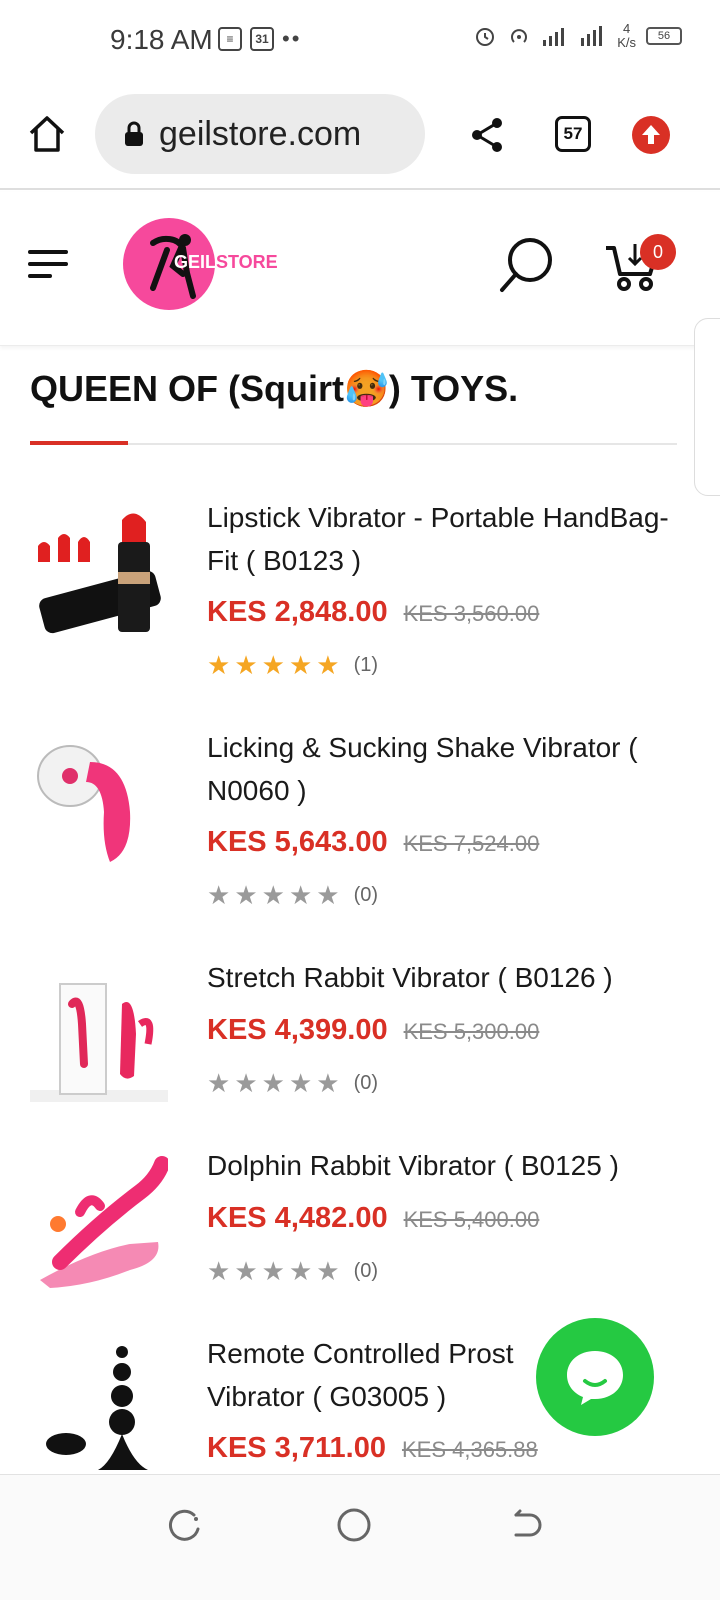 Image resolution: width=720 pixels, height=1600 pixels. Describe the element at coordinates (526, 1525) in the screenshot. I see `back-icon` at that location.